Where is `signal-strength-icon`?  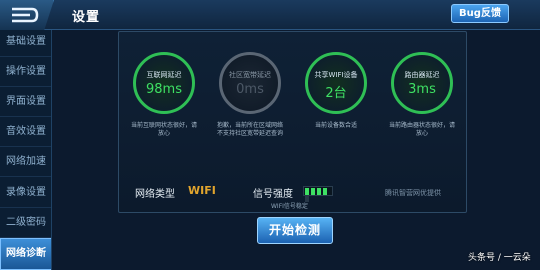 signal-strength-icon is located at coordinates (318, 194).